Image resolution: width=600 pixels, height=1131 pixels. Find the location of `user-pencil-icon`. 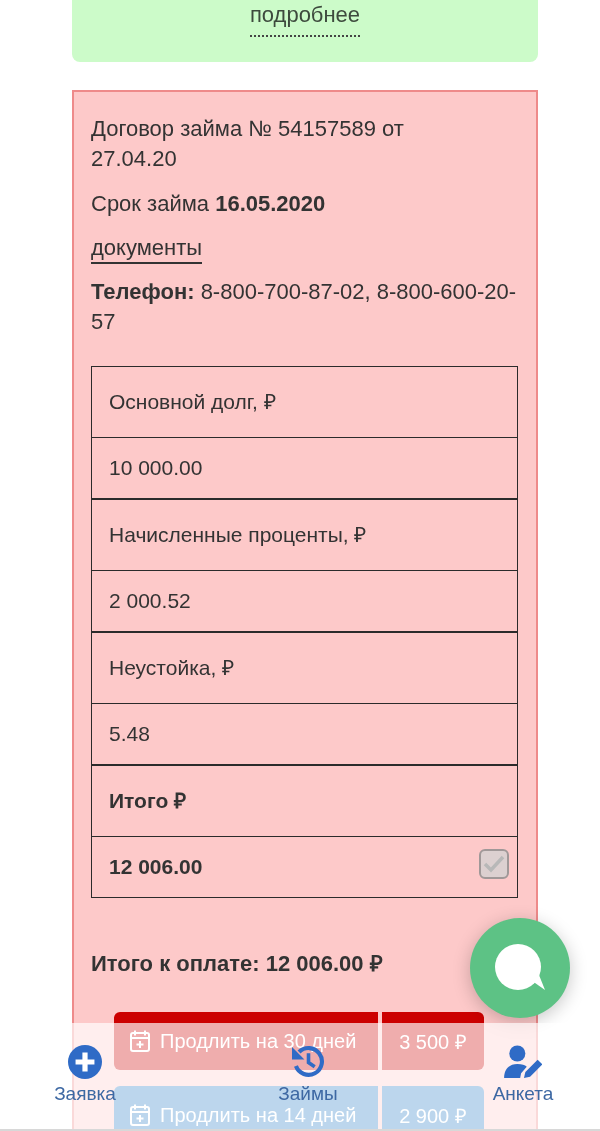

user-pencil-icon is located at coordinates (523, 1062).